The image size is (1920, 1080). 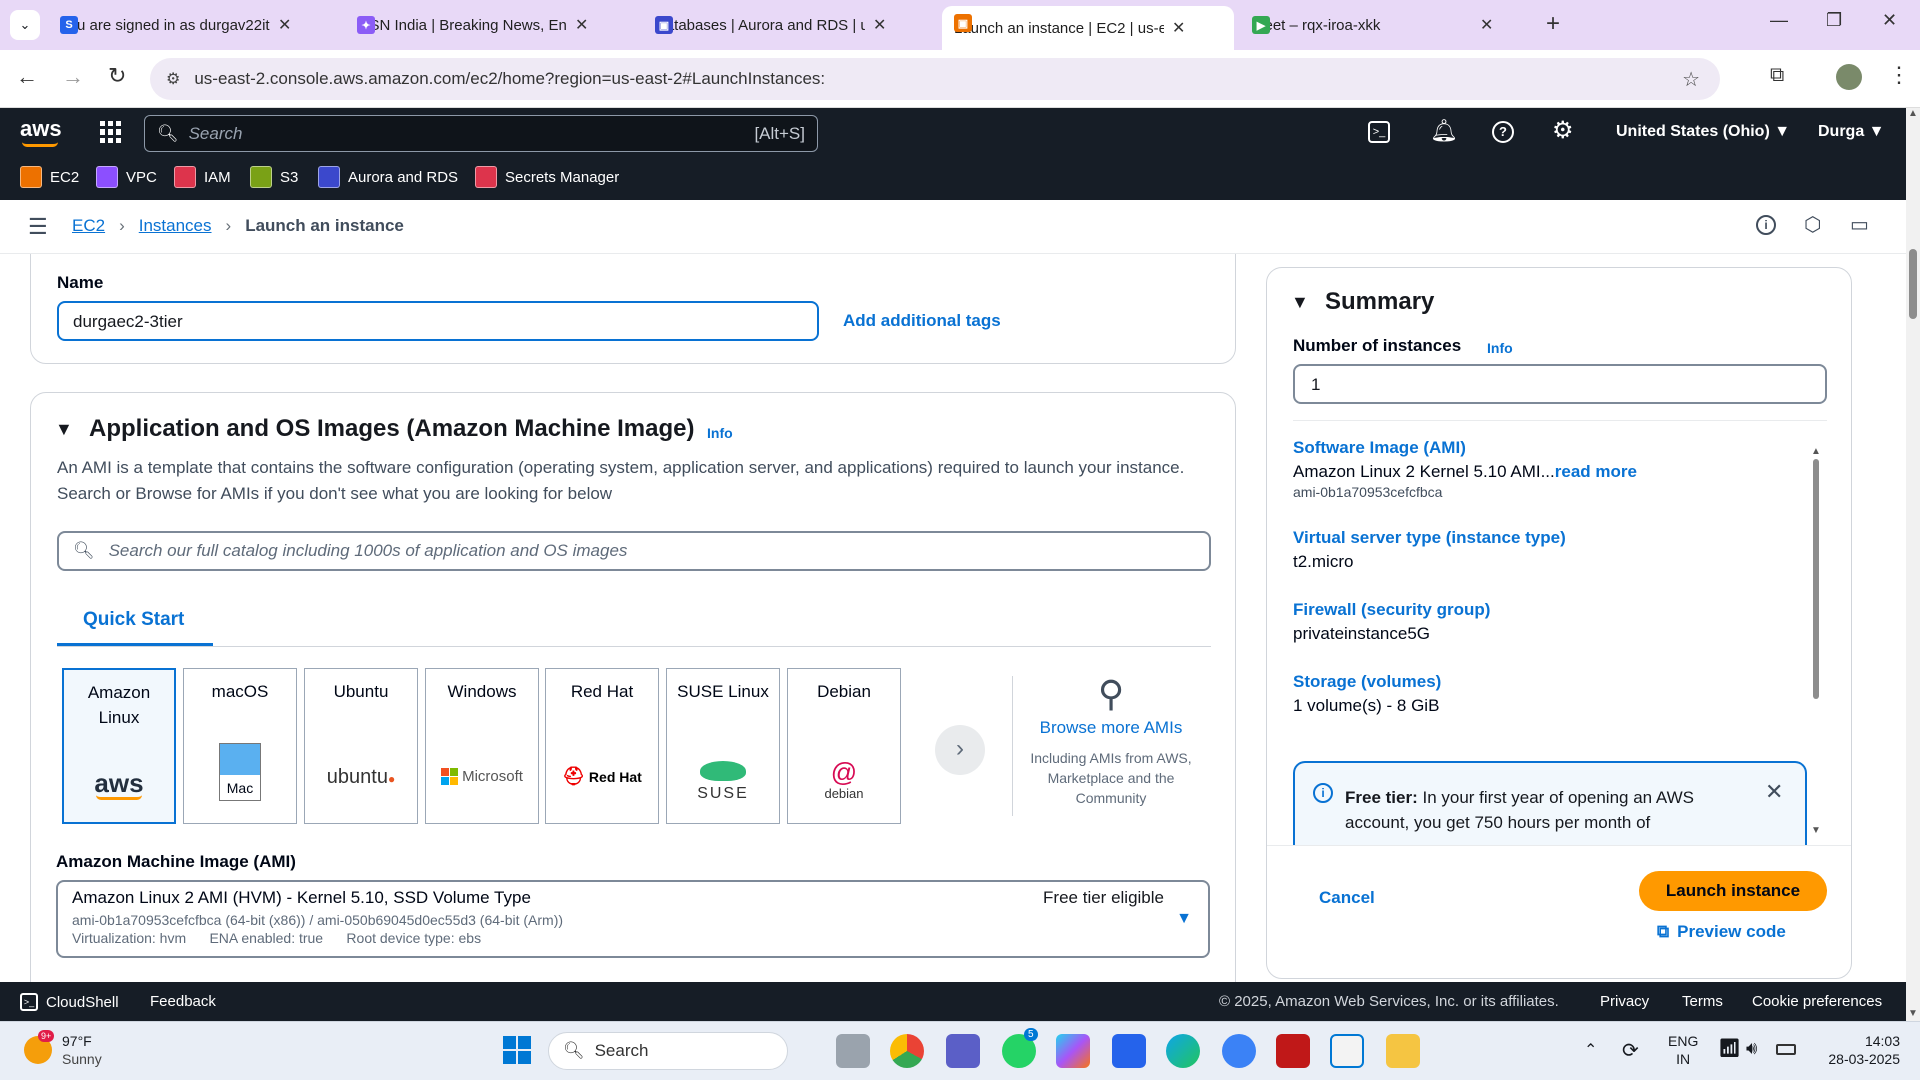 I want to click on breadcrumb-instances: Instances, so click(x=175, y=226).